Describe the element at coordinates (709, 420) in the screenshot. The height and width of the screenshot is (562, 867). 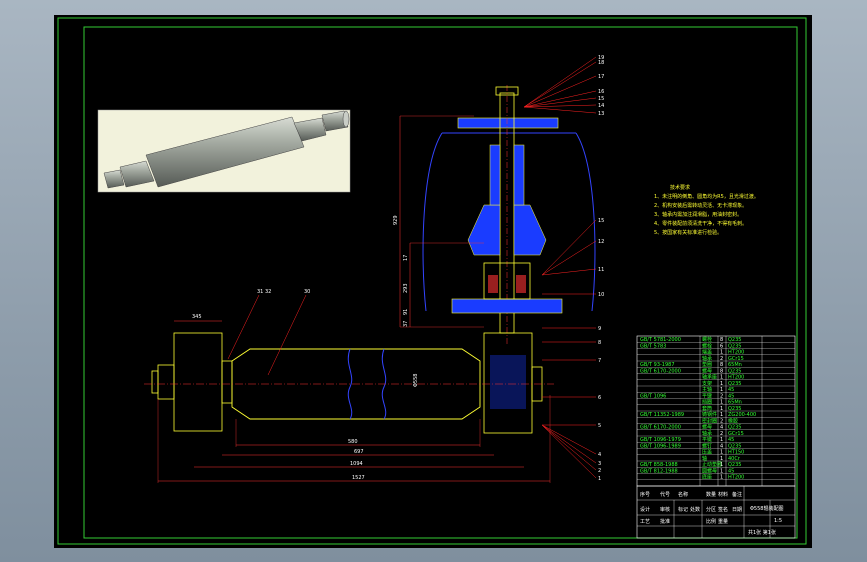
I see `bom-name: 密封圈` at that location.